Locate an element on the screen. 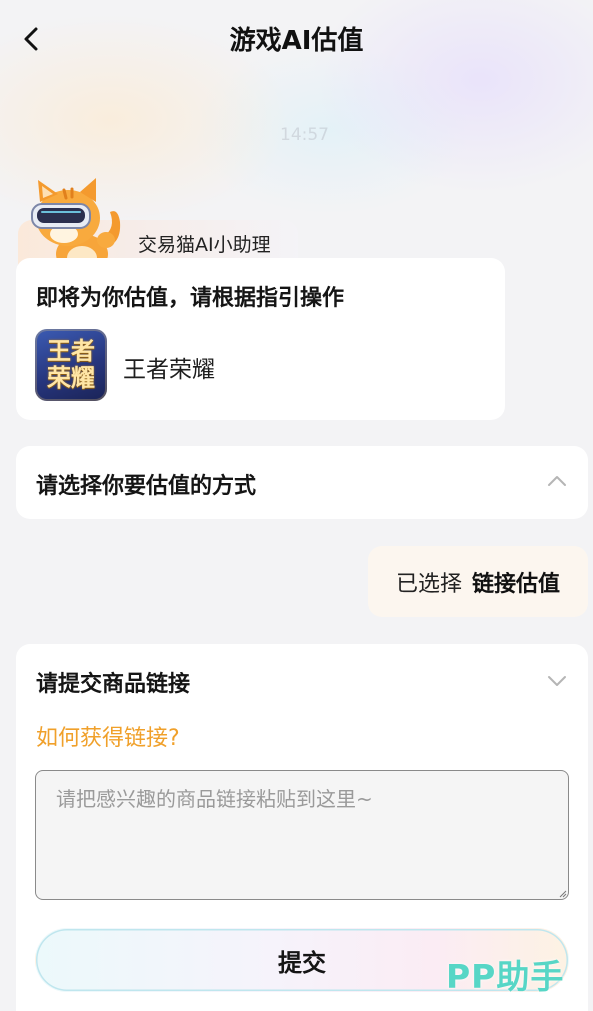 Image resolution: width=593 pixels, height=1011 pixels. honor-of-kings-icon: 王者 荣耀 is located at coordinates (71, 365).